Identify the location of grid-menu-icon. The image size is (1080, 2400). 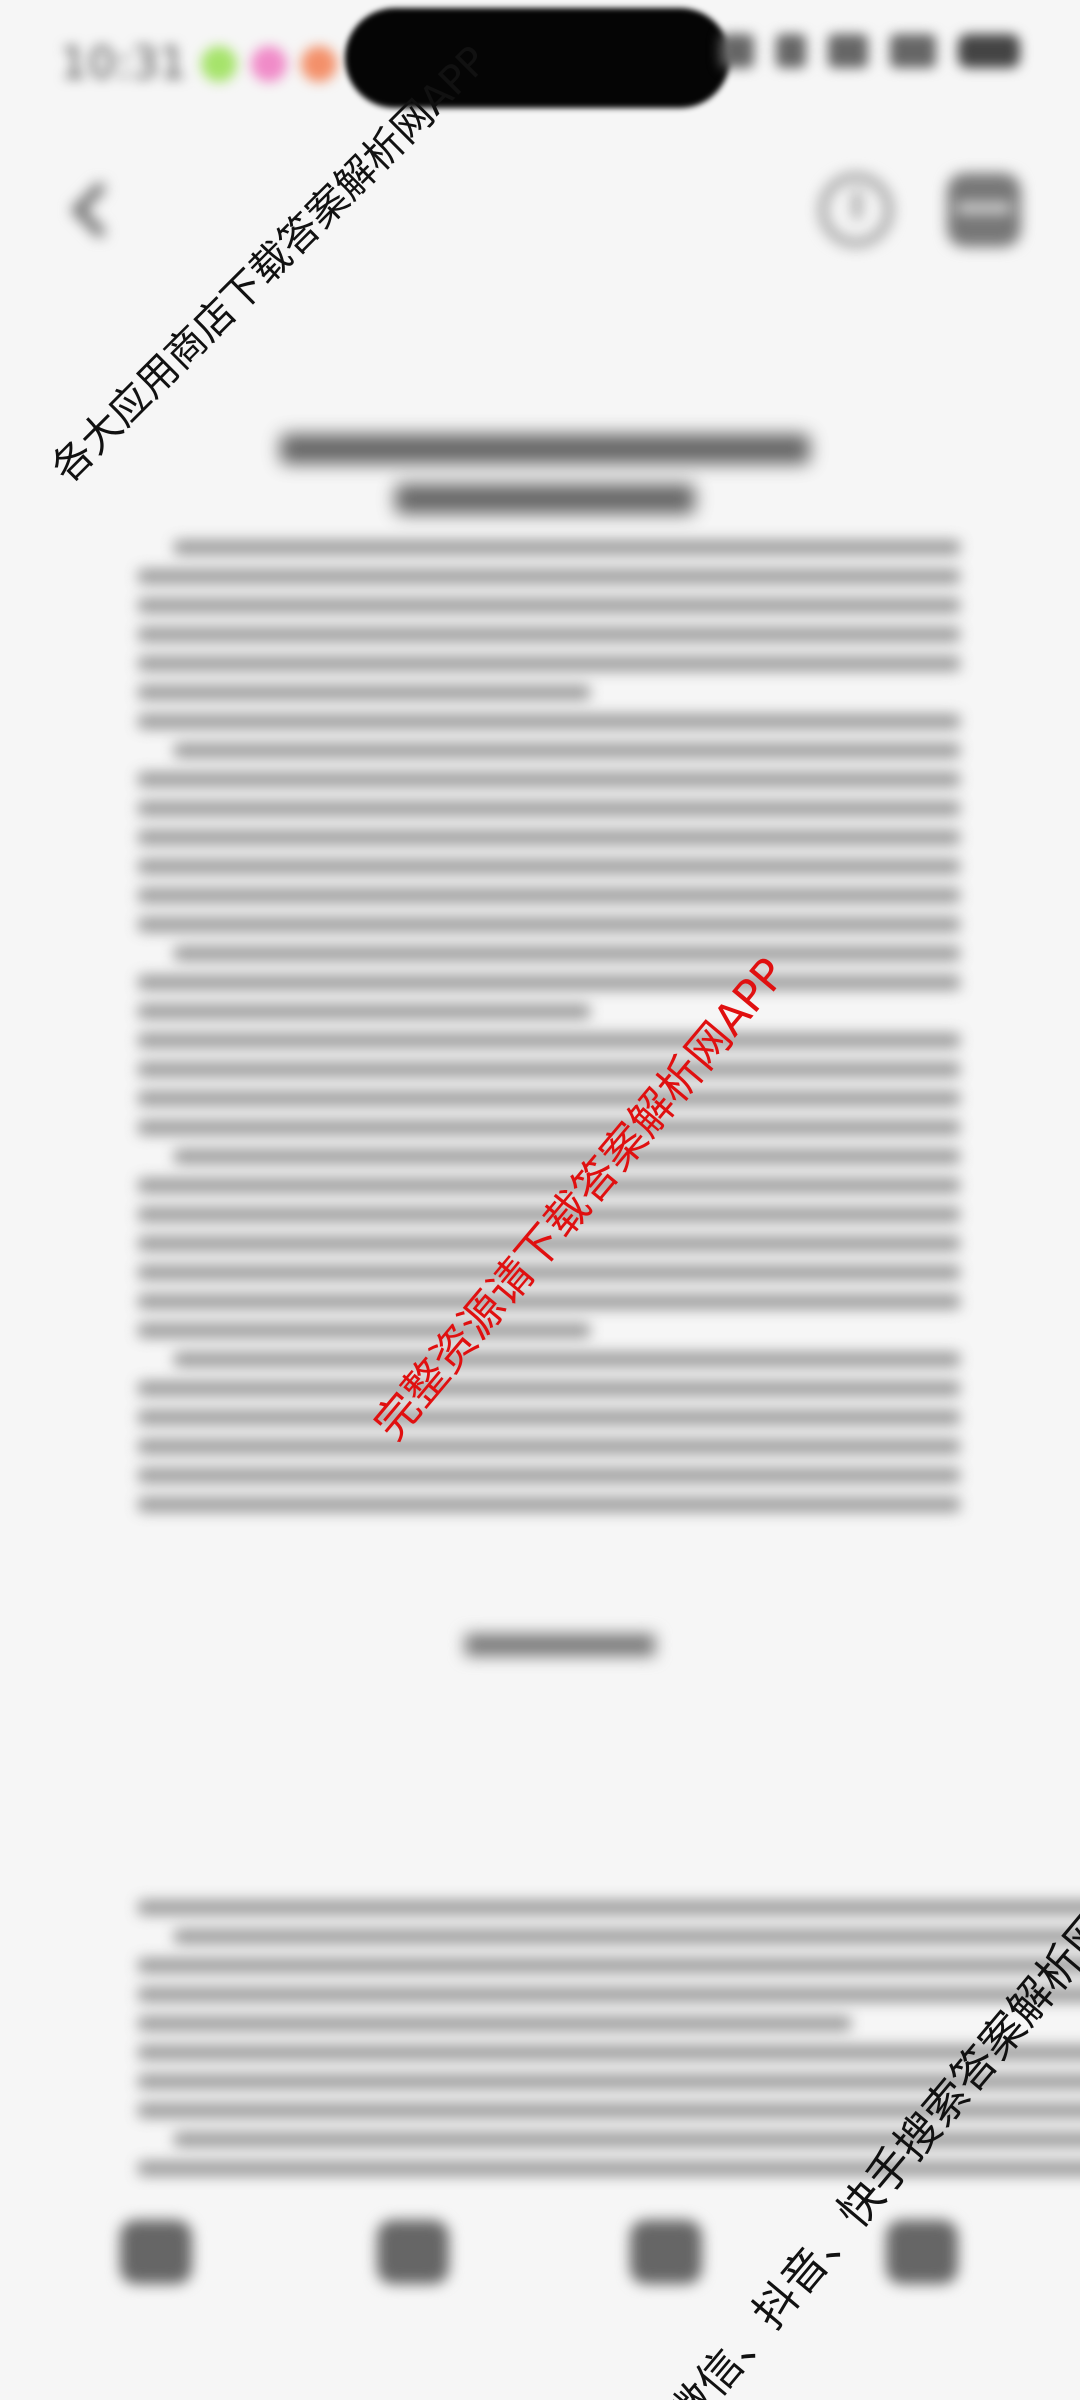
(984, 210).